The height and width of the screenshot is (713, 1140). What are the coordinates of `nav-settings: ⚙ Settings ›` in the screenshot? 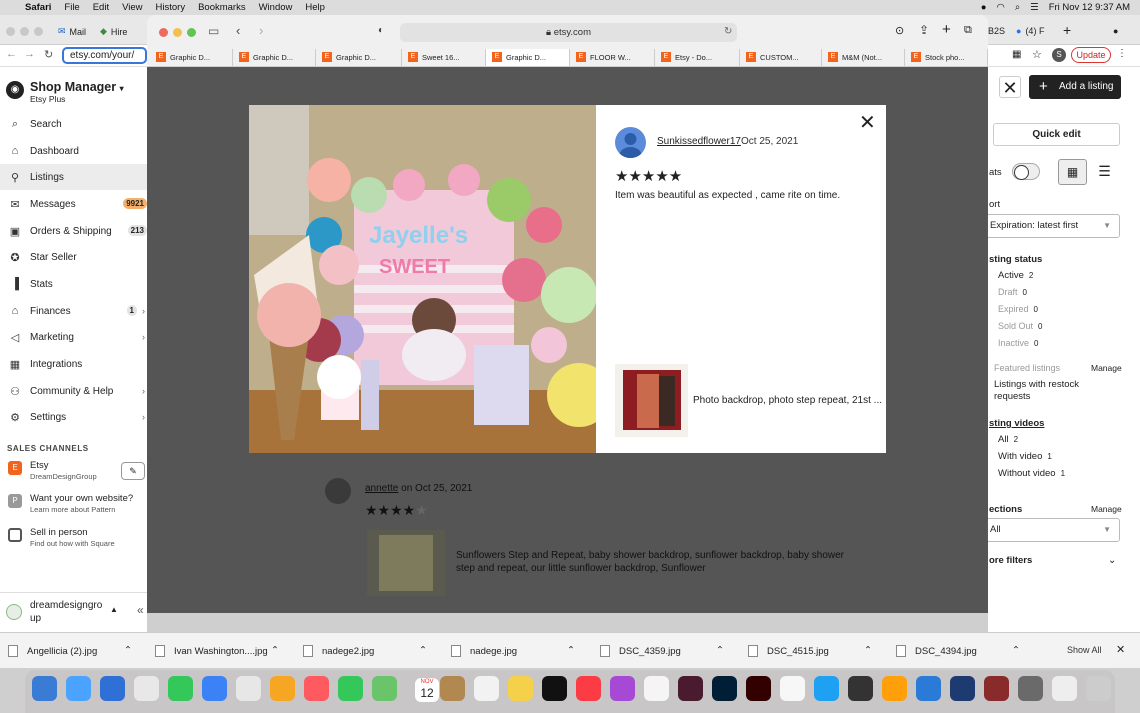 It's located at (73, 417).